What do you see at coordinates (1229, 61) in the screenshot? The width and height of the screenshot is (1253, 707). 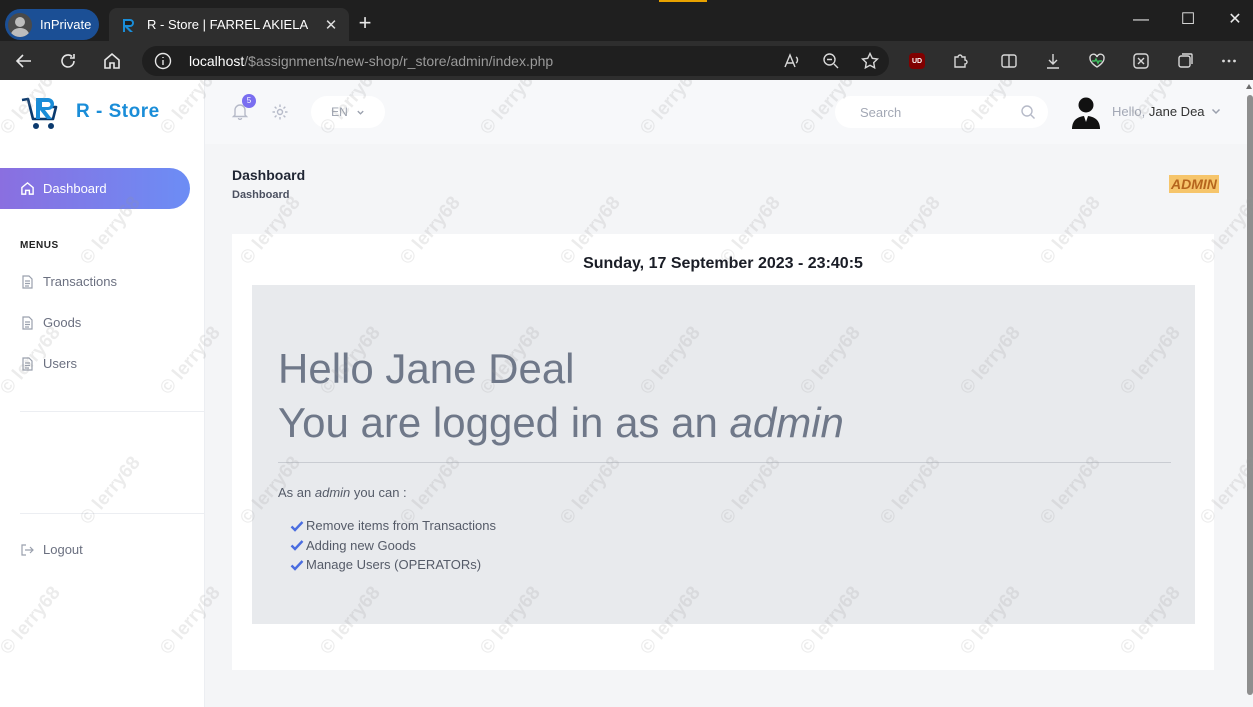 I see `more-options-icon` at bounding box center [1229, 61].